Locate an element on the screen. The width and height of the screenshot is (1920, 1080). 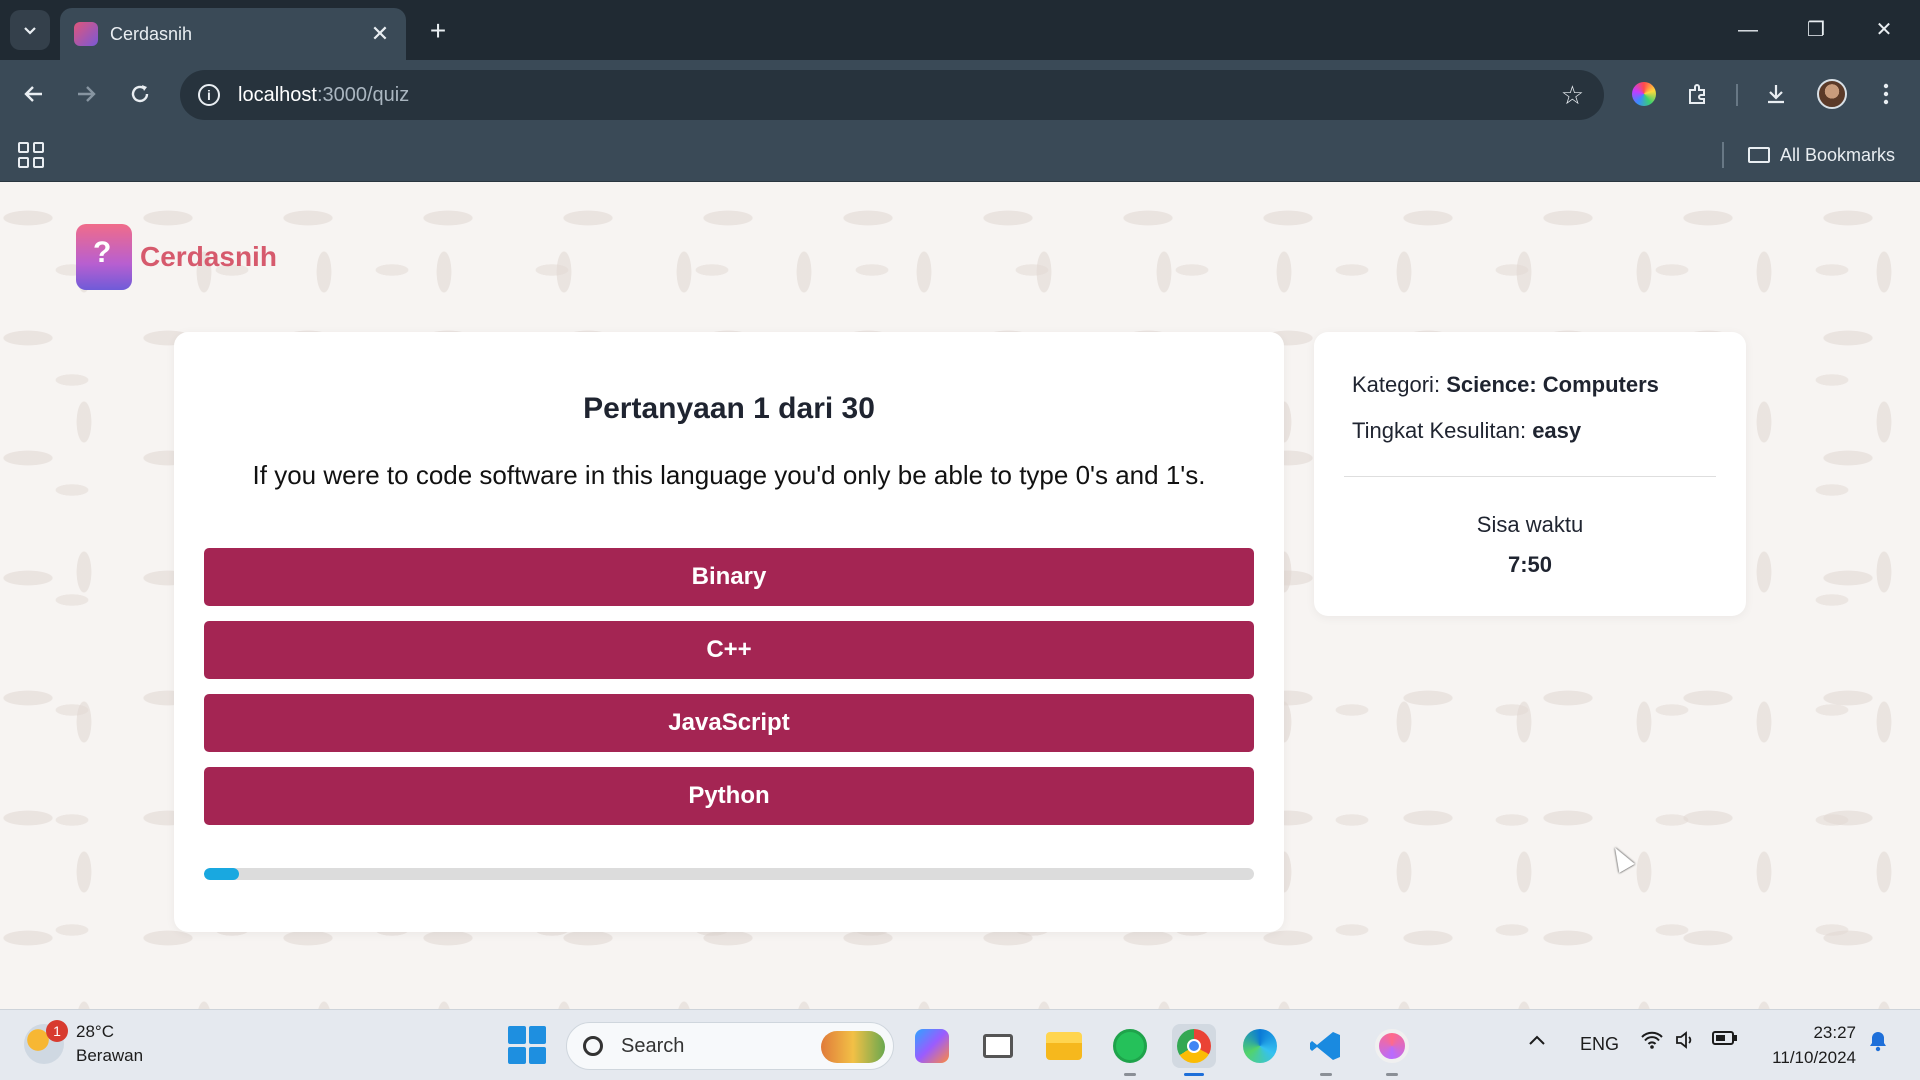
back-arrow-icon is located at coordinates (33, 94).